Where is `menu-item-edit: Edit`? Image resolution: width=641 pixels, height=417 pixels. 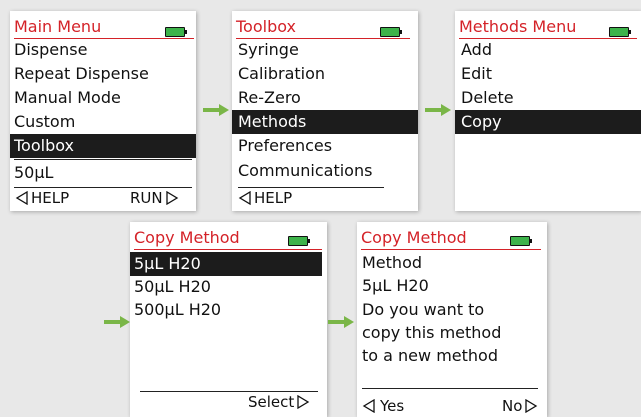
menu-item-edit: Edit is located at coordinates (545, 74).